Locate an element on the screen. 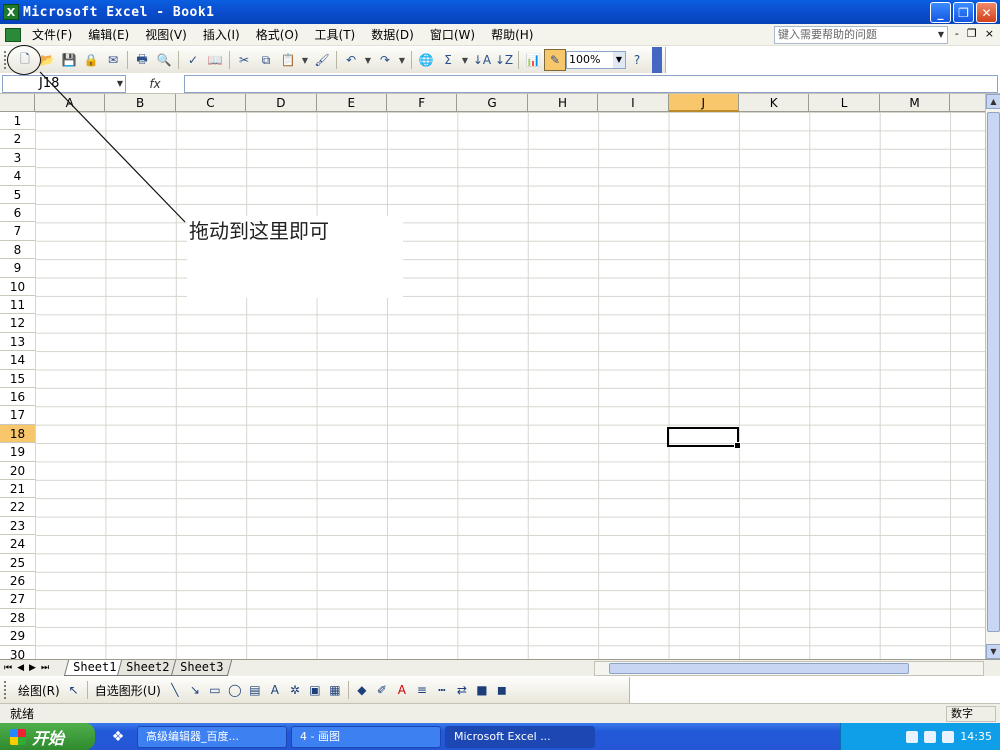 This screenshot has width=1000, height=750. workbook-icon is located at coordinates (13, 35).